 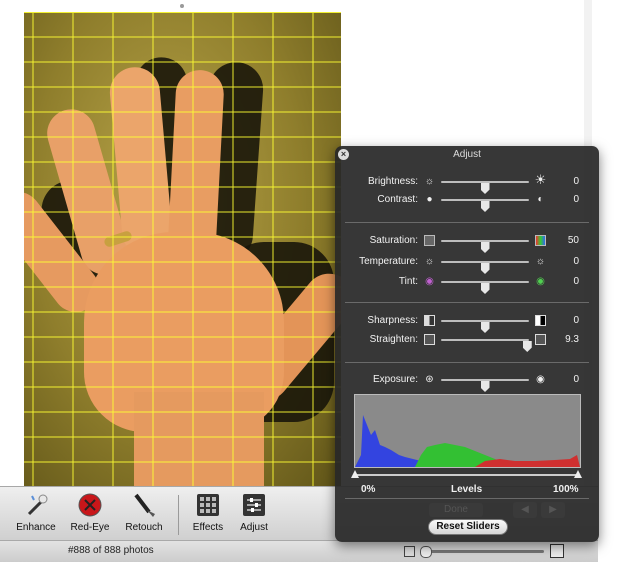 What do you see at coordinates (111, 550) in the screenshot?
I see `photo-count: #888 of 888 photos` at bounding box center [111, 550].